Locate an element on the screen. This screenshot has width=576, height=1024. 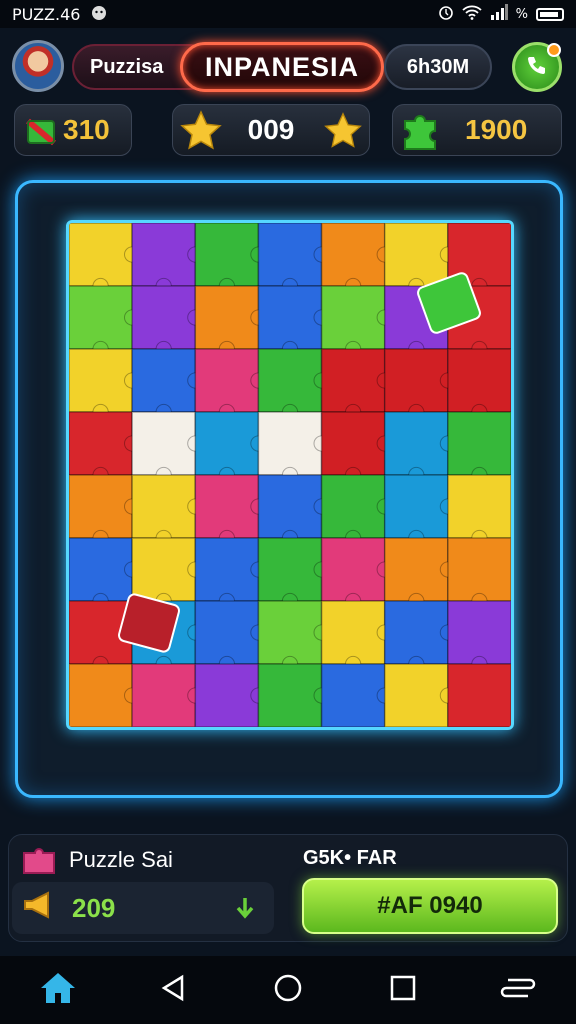
coin-horn-icon is located at coordinates (40, 908).